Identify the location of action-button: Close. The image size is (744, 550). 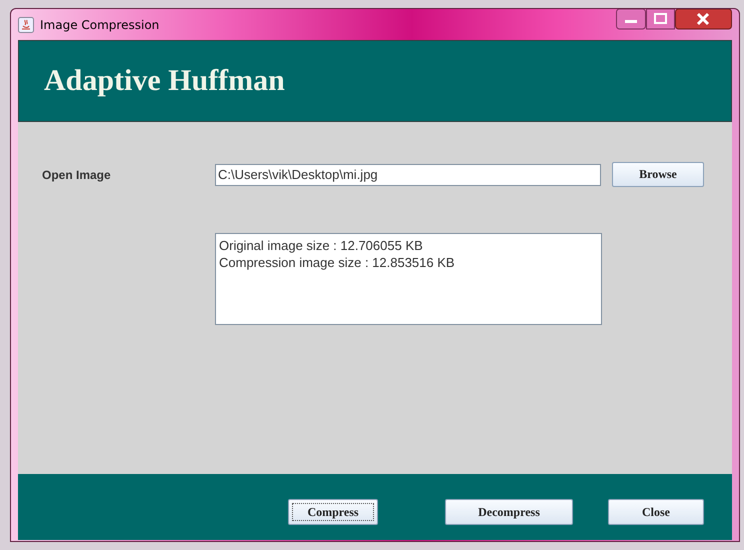
(656, 512).